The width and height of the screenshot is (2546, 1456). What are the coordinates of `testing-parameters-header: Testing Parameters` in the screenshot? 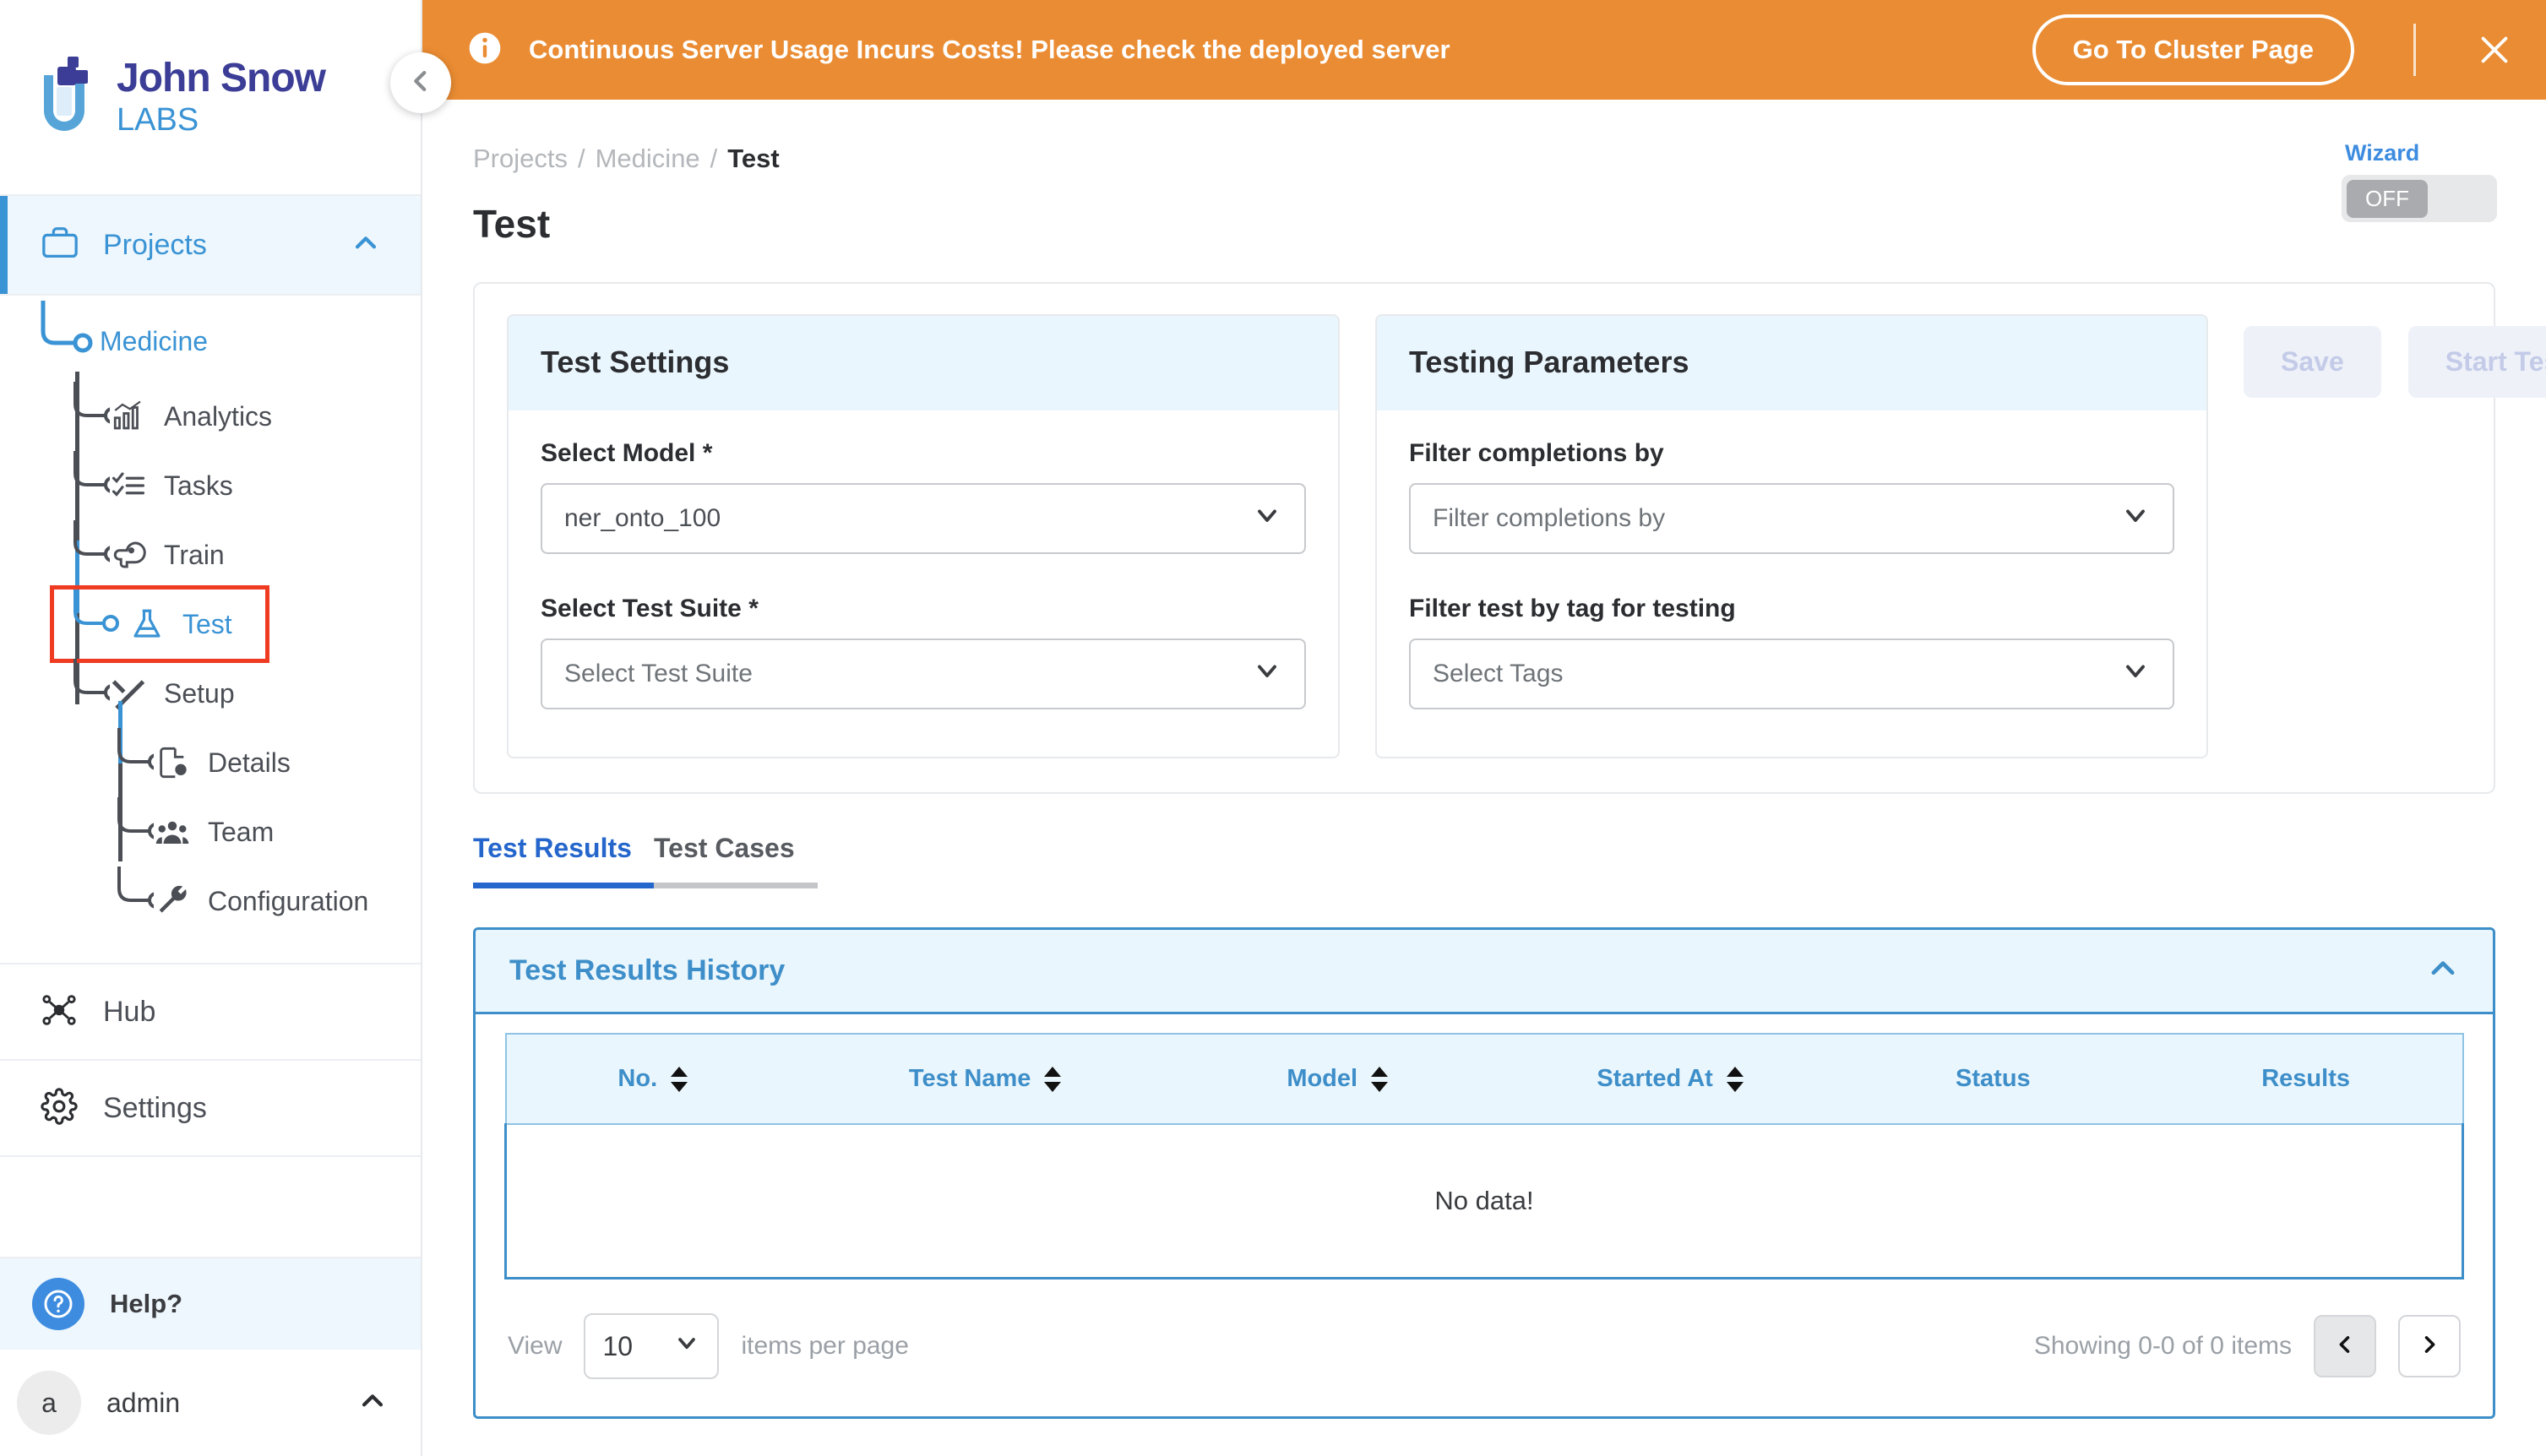 It's located at (1791, 363).